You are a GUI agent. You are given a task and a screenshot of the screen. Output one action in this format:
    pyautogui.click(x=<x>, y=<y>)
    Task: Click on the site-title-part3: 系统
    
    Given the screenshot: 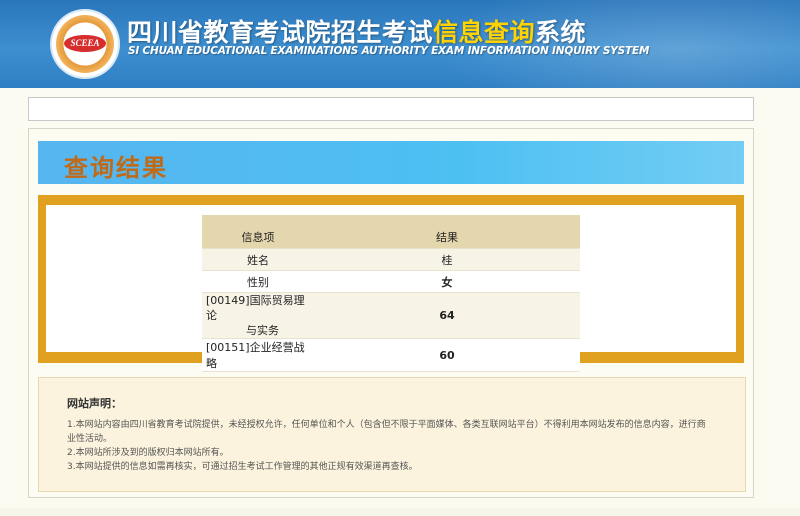 What is the action you would take?
    pyautogui.click(x=561, y=32)
    